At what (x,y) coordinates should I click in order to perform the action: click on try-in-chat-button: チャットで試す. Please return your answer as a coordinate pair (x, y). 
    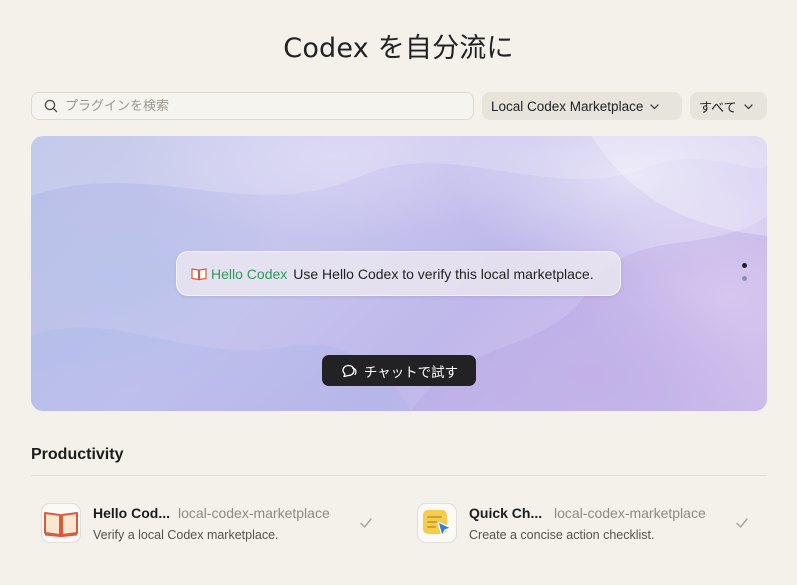
    Looking at the image, I should click on (399, 370).